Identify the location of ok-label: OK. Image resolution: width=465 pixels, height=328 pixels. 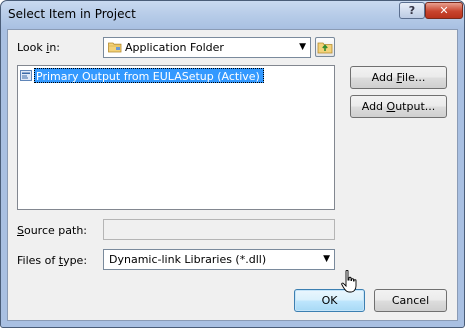
(329, 300).